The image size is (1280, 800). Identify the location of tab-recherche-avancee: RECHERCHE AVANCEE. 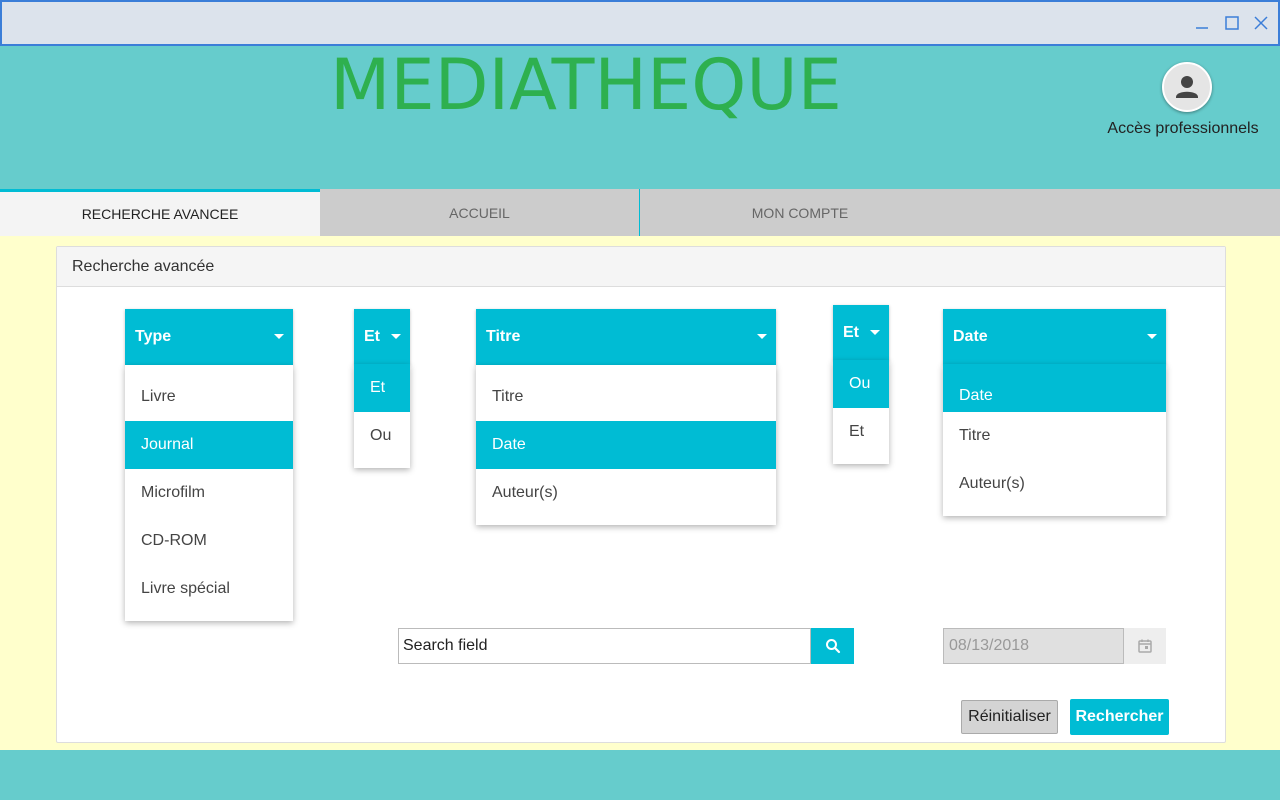
(160, 212).